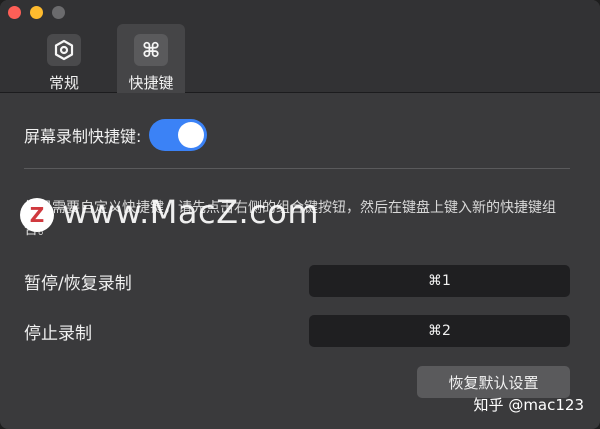 The width and height of the screenshot is (600, 429). What do you see at coordinates (63, 83) in the screenshot?
I see `tab-general-label: 常规` at bounding box center [63, 83].